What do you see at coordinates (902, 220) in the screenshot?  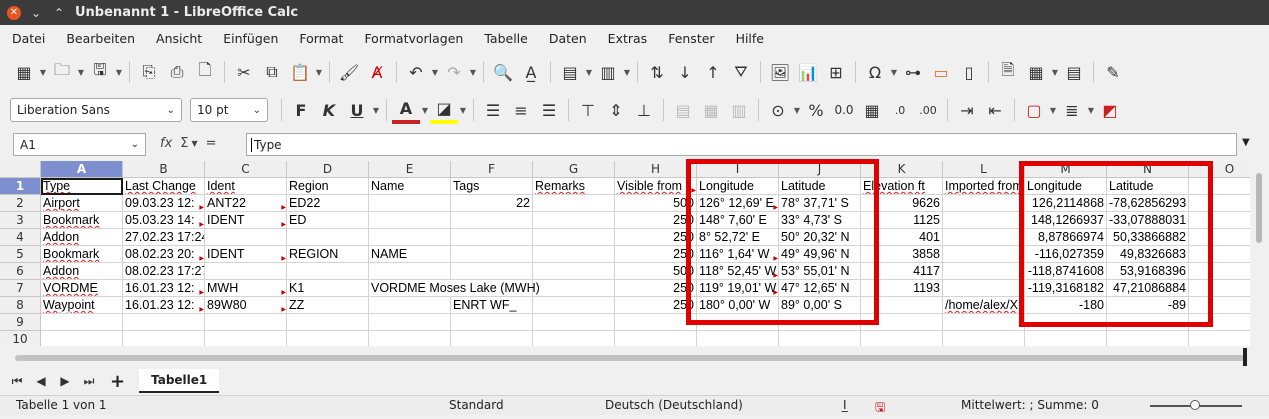 I see `cell-K3: 1125` at bounding box center [902, 220].